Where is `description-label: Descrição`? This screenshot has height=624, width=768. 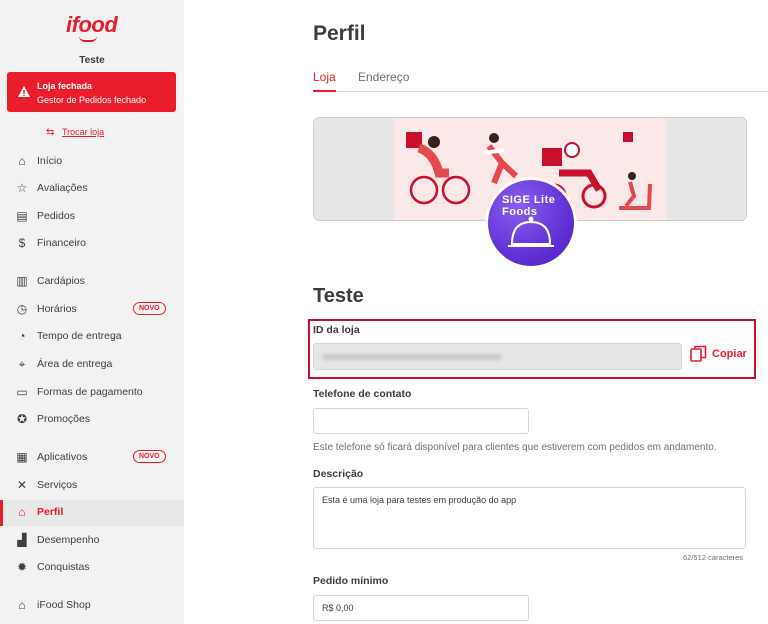
description-label: Descrição is located at coordinates (338, 474).